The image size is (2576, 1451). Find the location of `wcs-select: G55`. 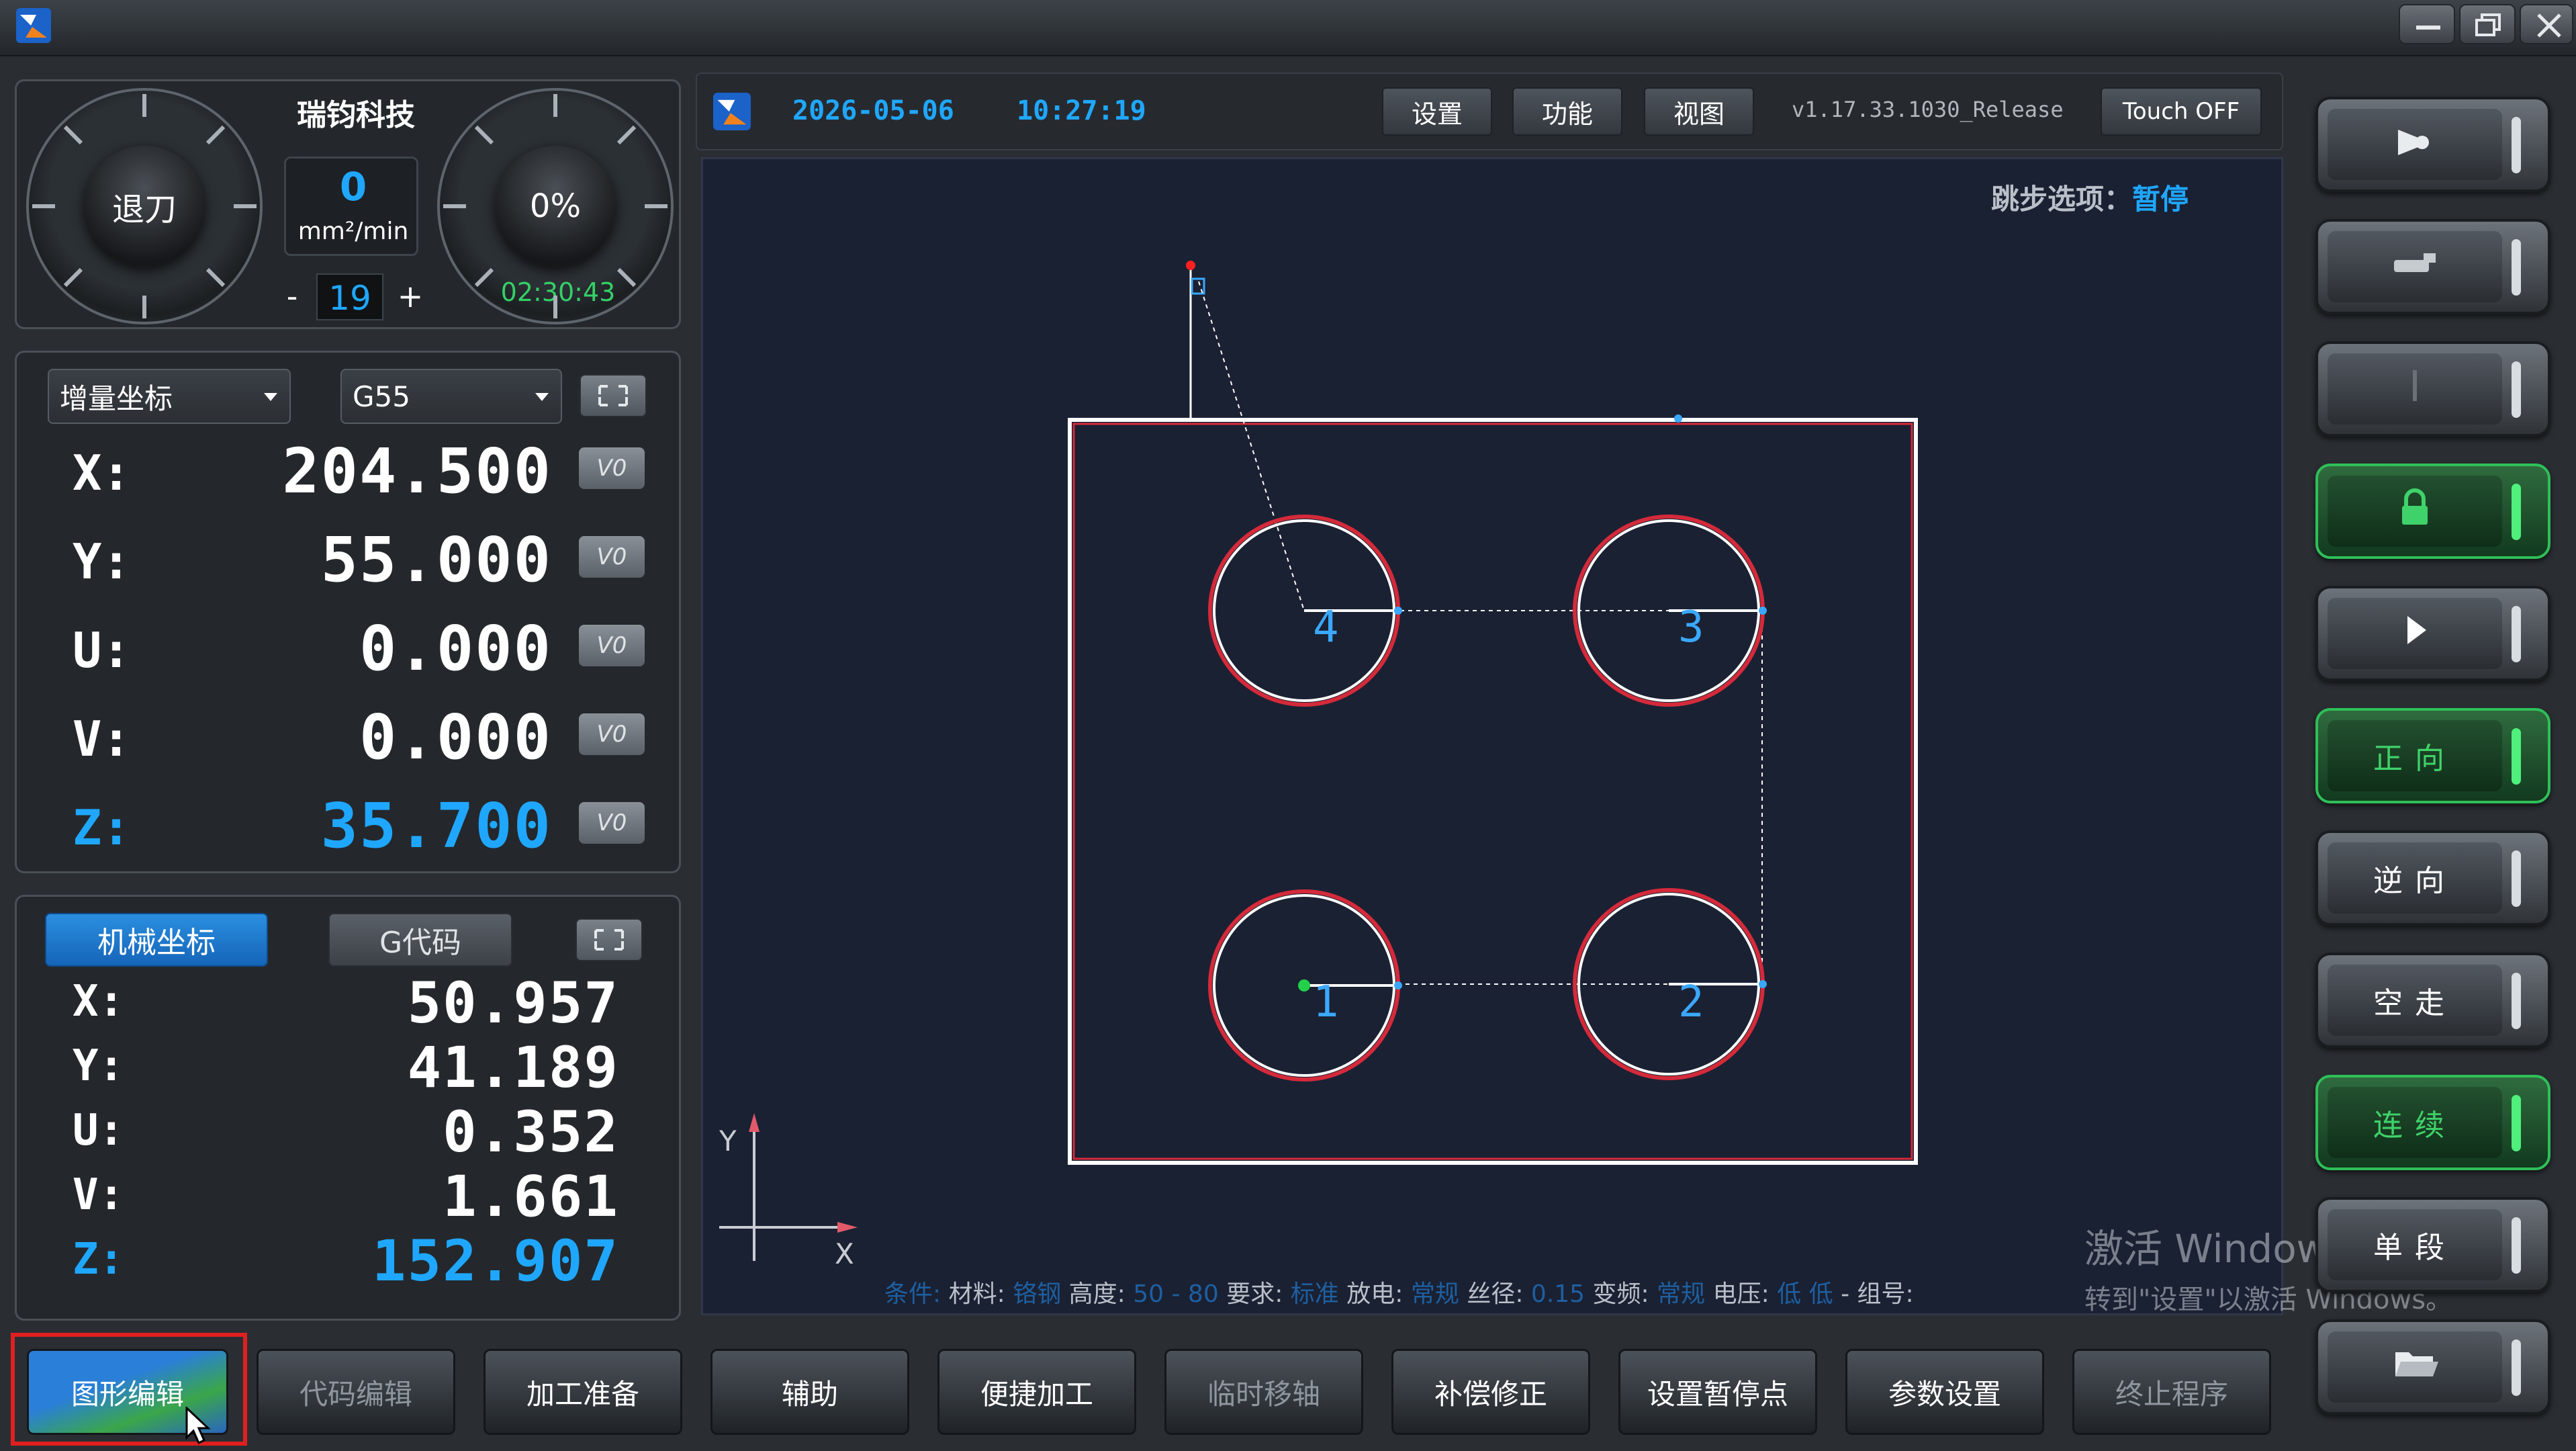

wcs-select: G55 is located at coordinates (451, 396).